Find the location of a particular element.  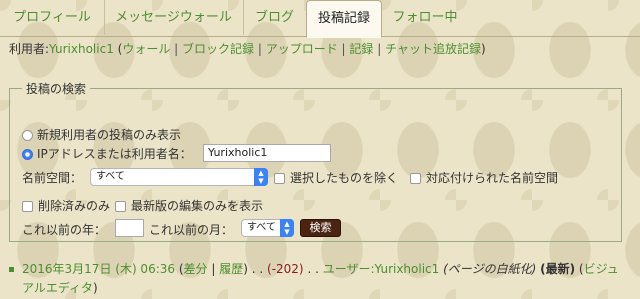

size-change: (-202) is located at coordinates (285, 269).